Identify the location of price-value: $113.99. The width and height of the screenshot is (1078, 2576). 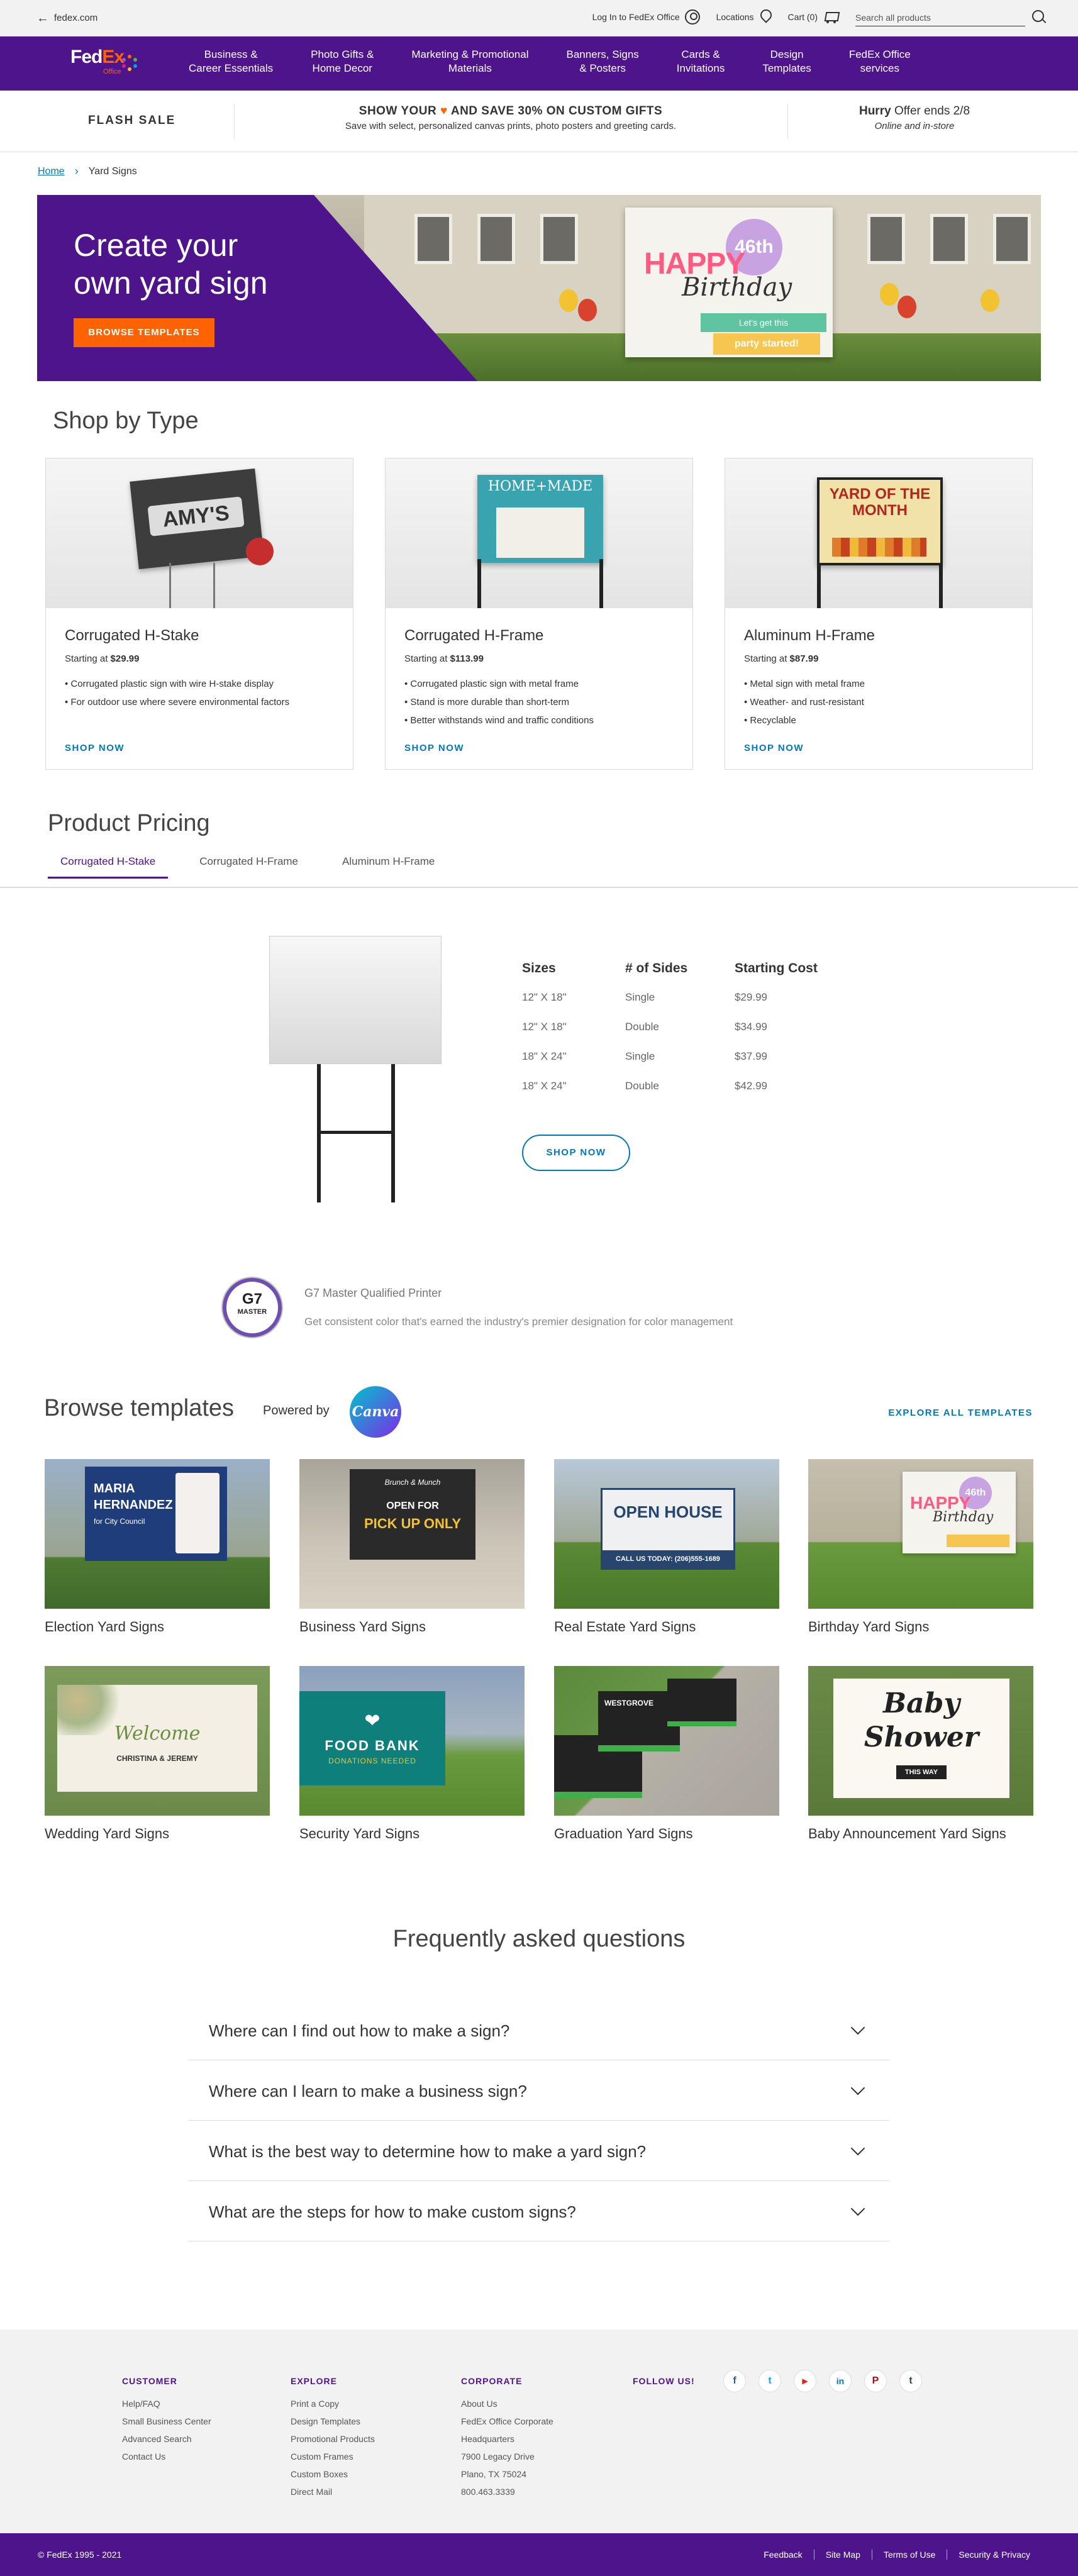
(467, 658).